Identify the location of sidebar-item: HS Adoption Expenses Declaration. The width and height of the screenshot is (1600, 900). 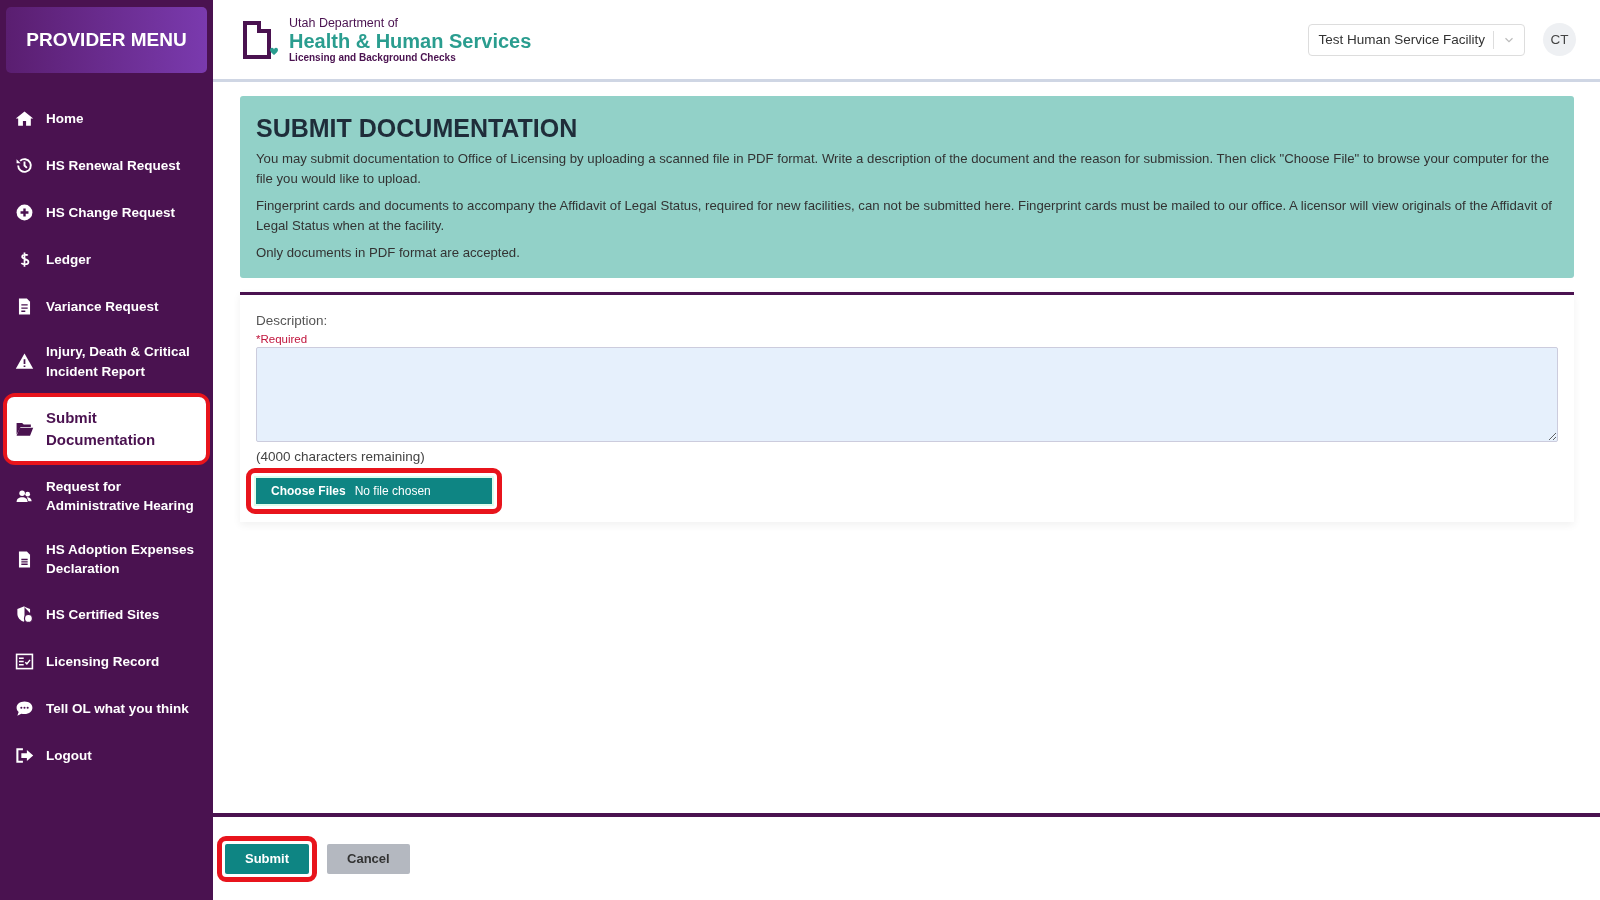
(106, 559).